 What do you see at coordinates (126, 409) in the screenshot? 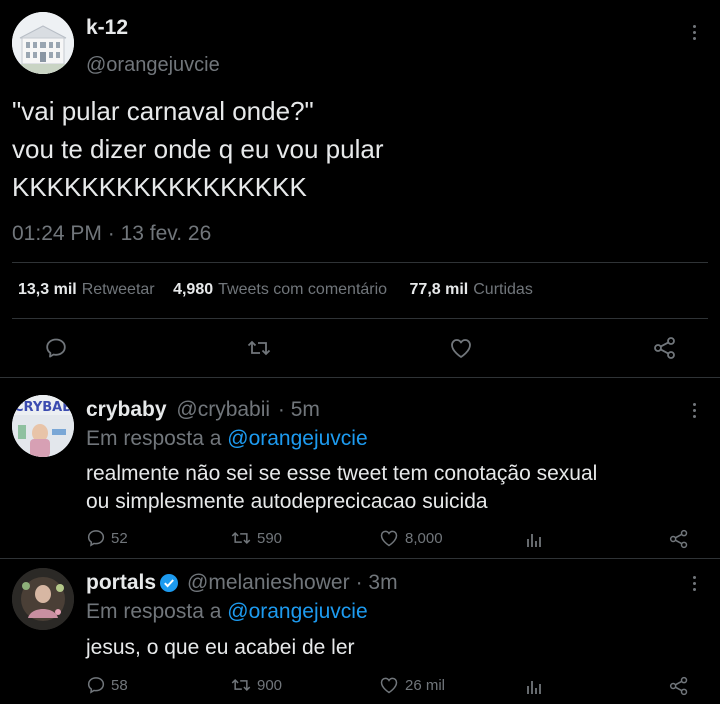
I see `display-name: crybaby` at bounding box center [126, 409].